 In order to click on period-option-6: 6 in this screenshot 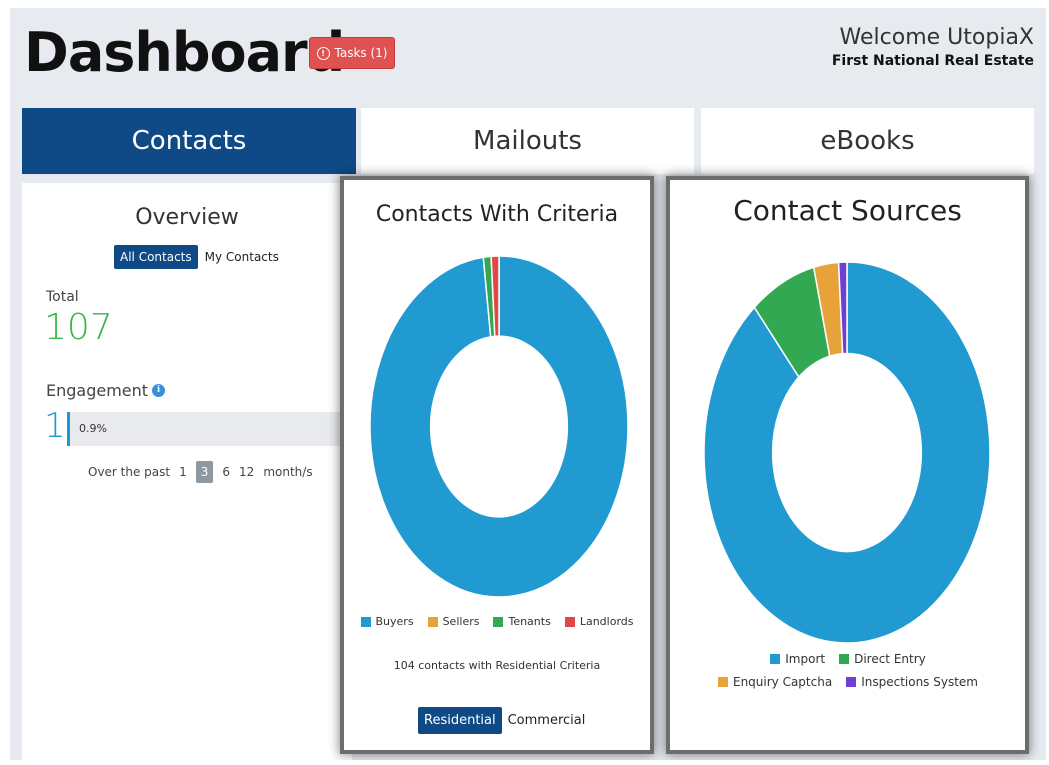, I will do `click(226, 472)`.